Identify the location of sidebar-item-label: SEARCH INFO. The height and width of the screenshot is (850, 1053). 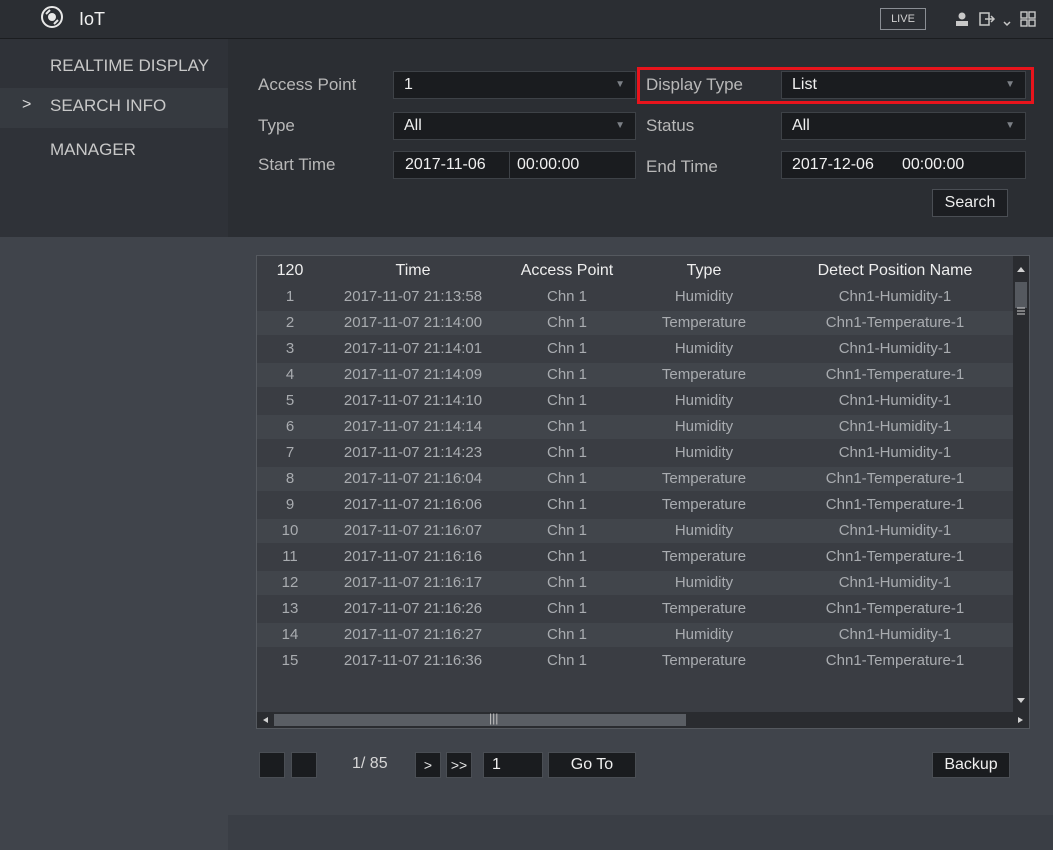
(108, 105).